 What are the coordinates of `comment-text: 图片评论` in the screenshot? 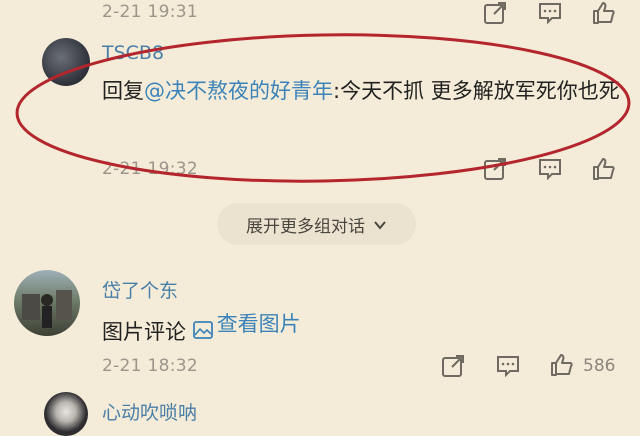 It's located at (144, 332).